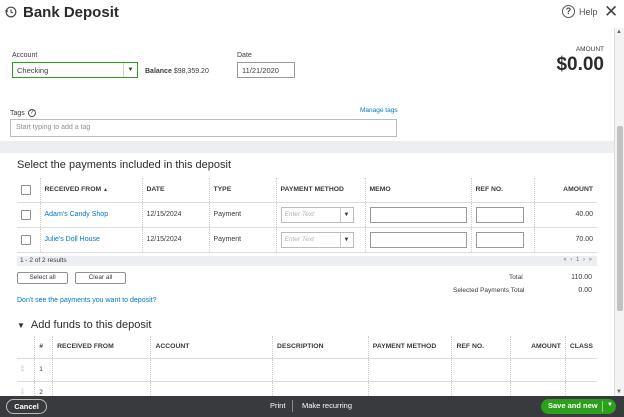 This screenshot has width=624, height=417. I want to click on cell-class, so click(581, 370).